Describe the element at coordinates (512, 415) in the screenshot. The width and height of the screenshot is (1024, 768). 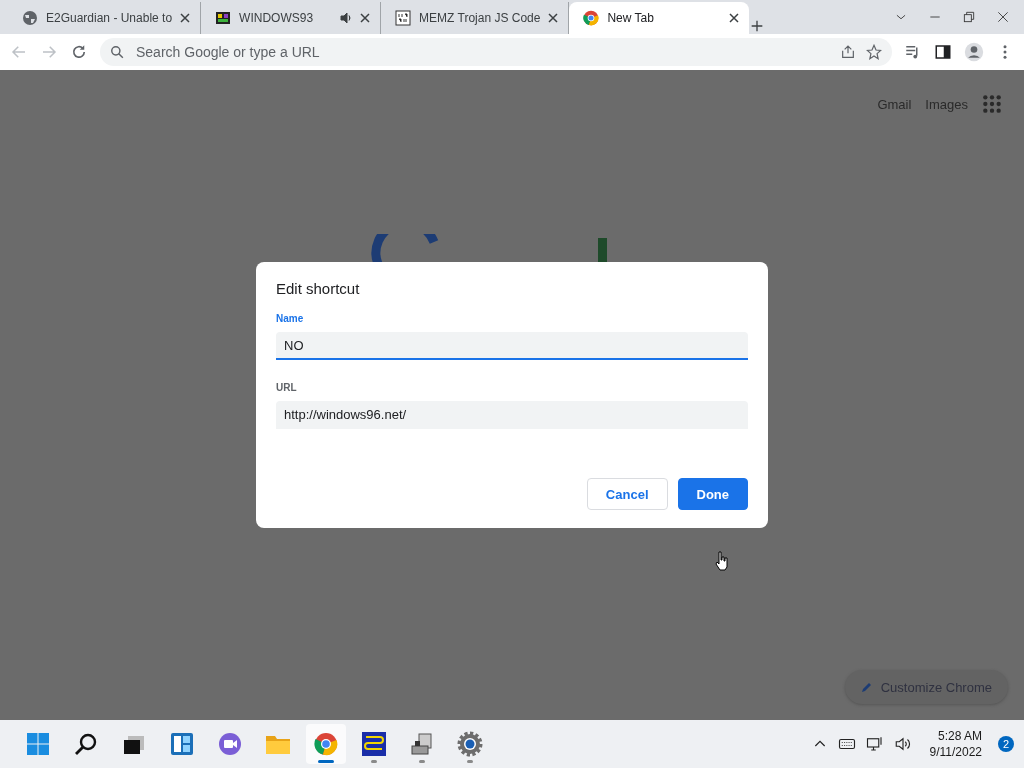
I see `text-field: http://windows96.net/` at that location.